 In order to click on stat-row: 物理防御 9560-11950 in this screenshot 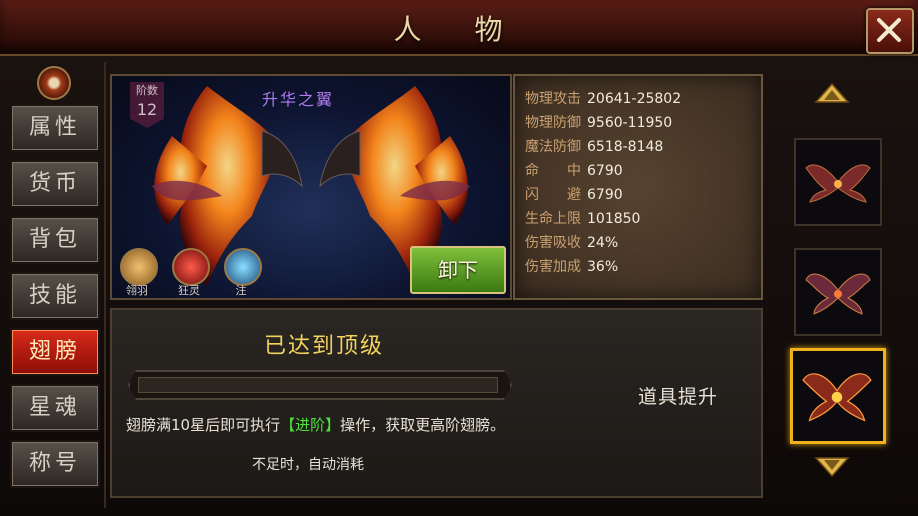, I will do `click(598, 122)`.